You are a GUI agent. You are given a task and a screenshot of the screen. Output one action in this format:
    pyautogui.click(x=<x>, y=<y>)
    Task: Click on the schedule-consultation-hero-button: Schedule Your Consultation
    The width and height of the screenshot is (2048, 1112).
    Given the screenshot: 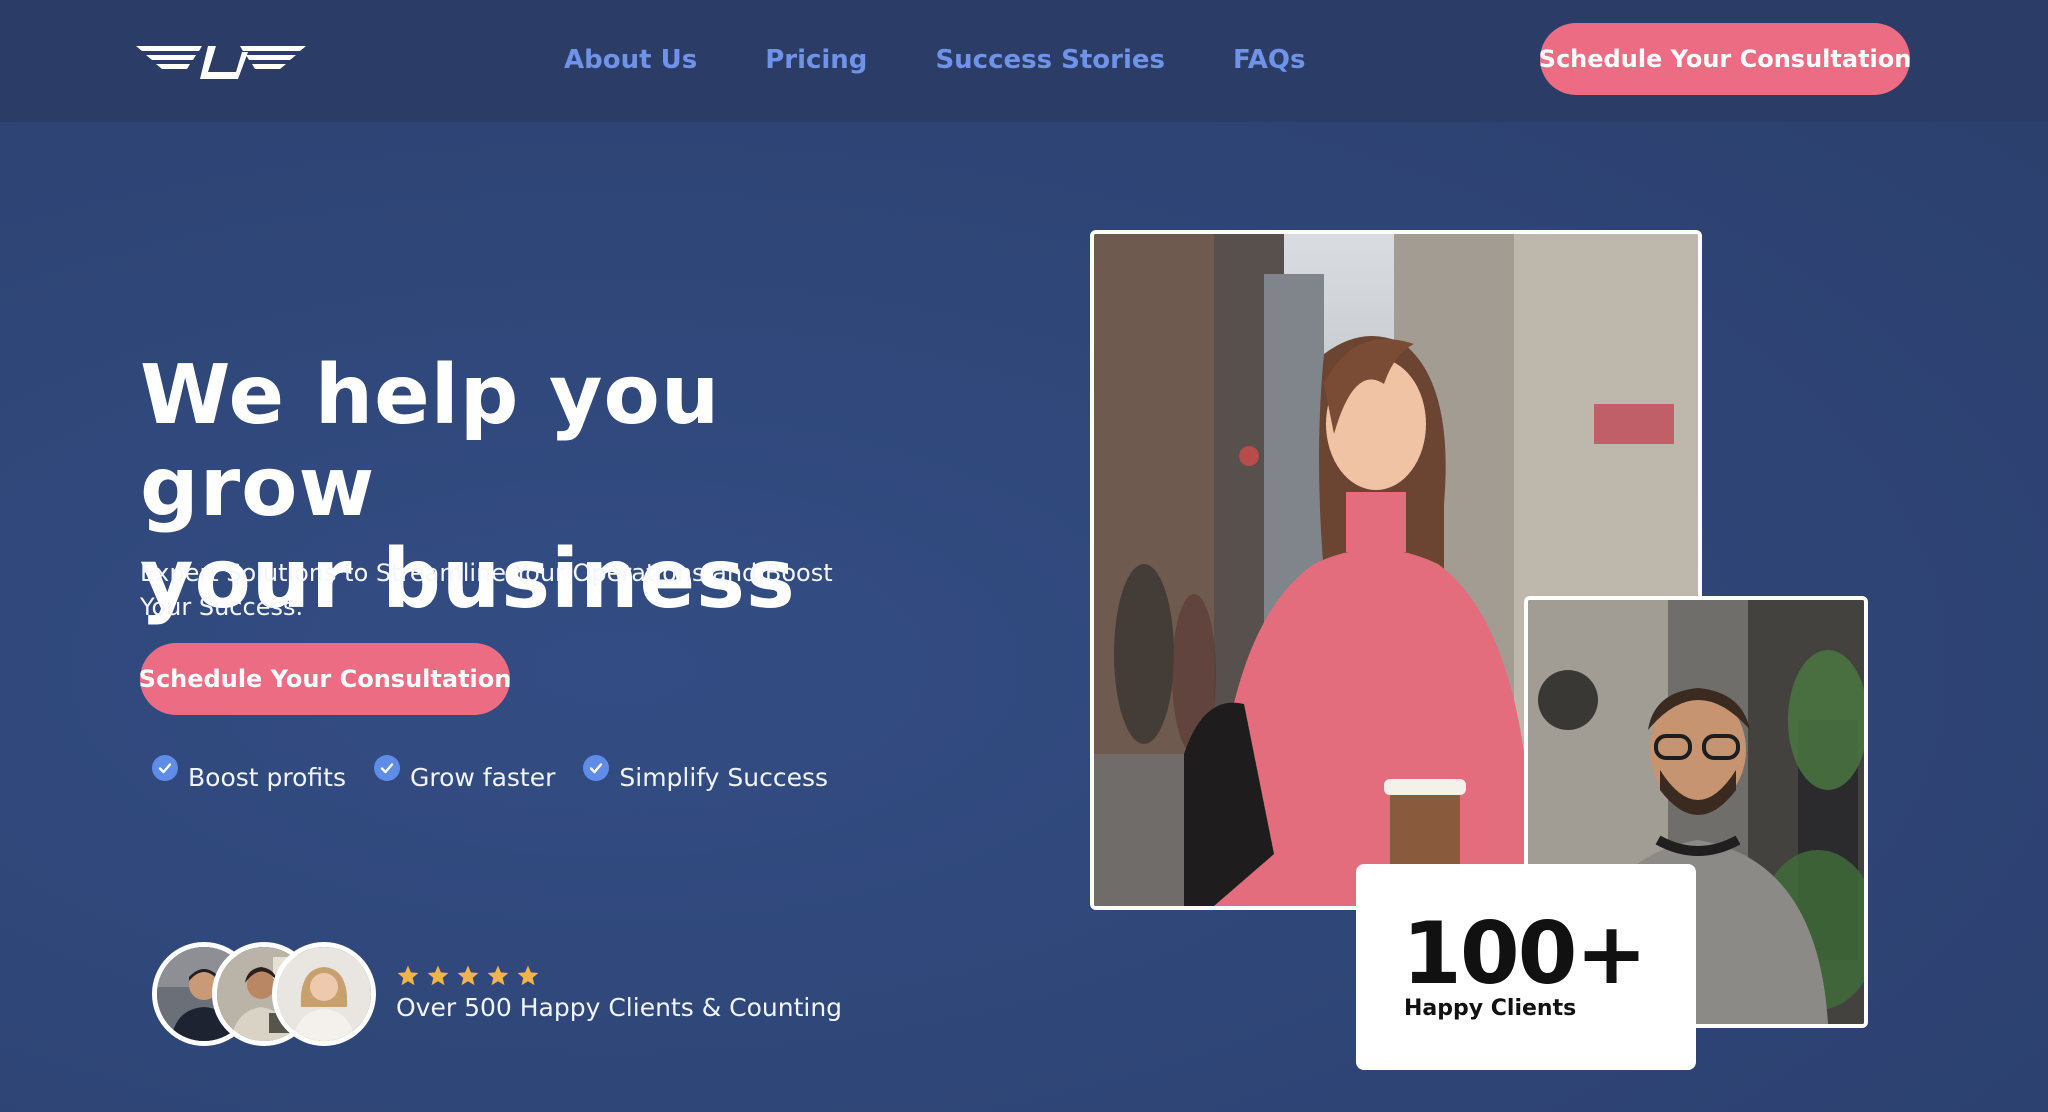 What is the action you would take?
    pyautogui.click(x=325, y=679)
    